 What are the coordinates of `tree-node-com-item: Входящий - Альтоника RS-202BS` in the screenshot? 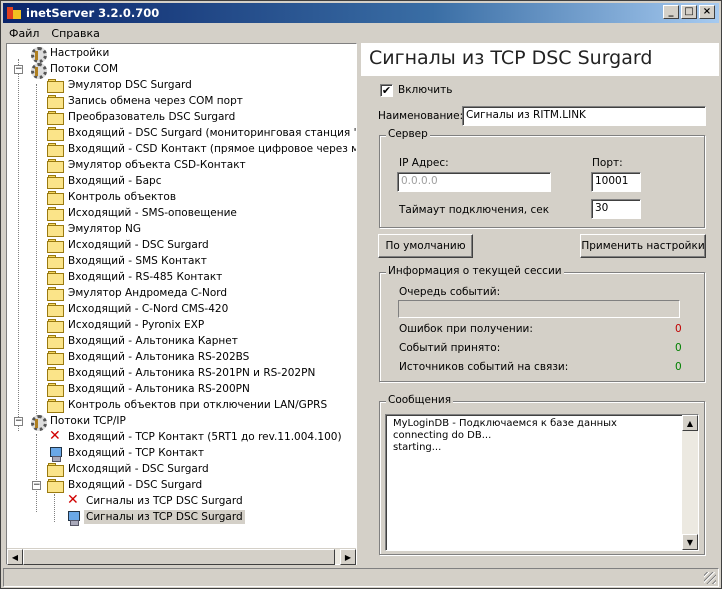 It's located at (149, 357).